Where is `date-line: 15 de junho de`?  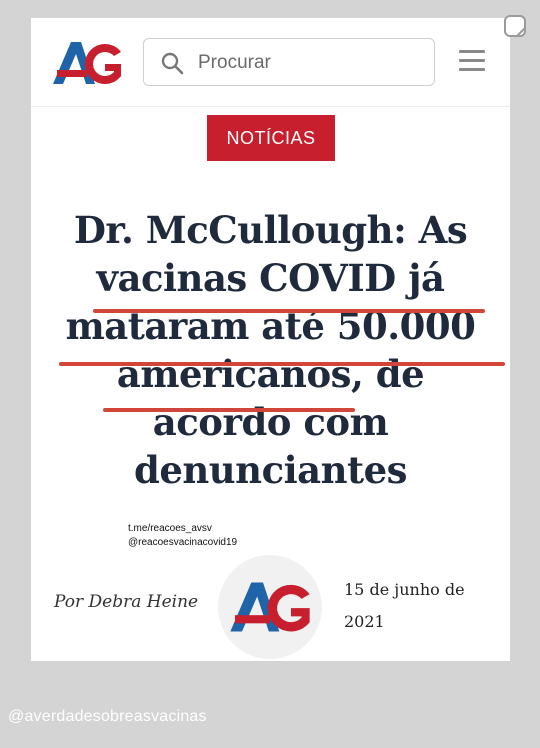
date-line: 15 de junho de is located at coordinates (404, 589).